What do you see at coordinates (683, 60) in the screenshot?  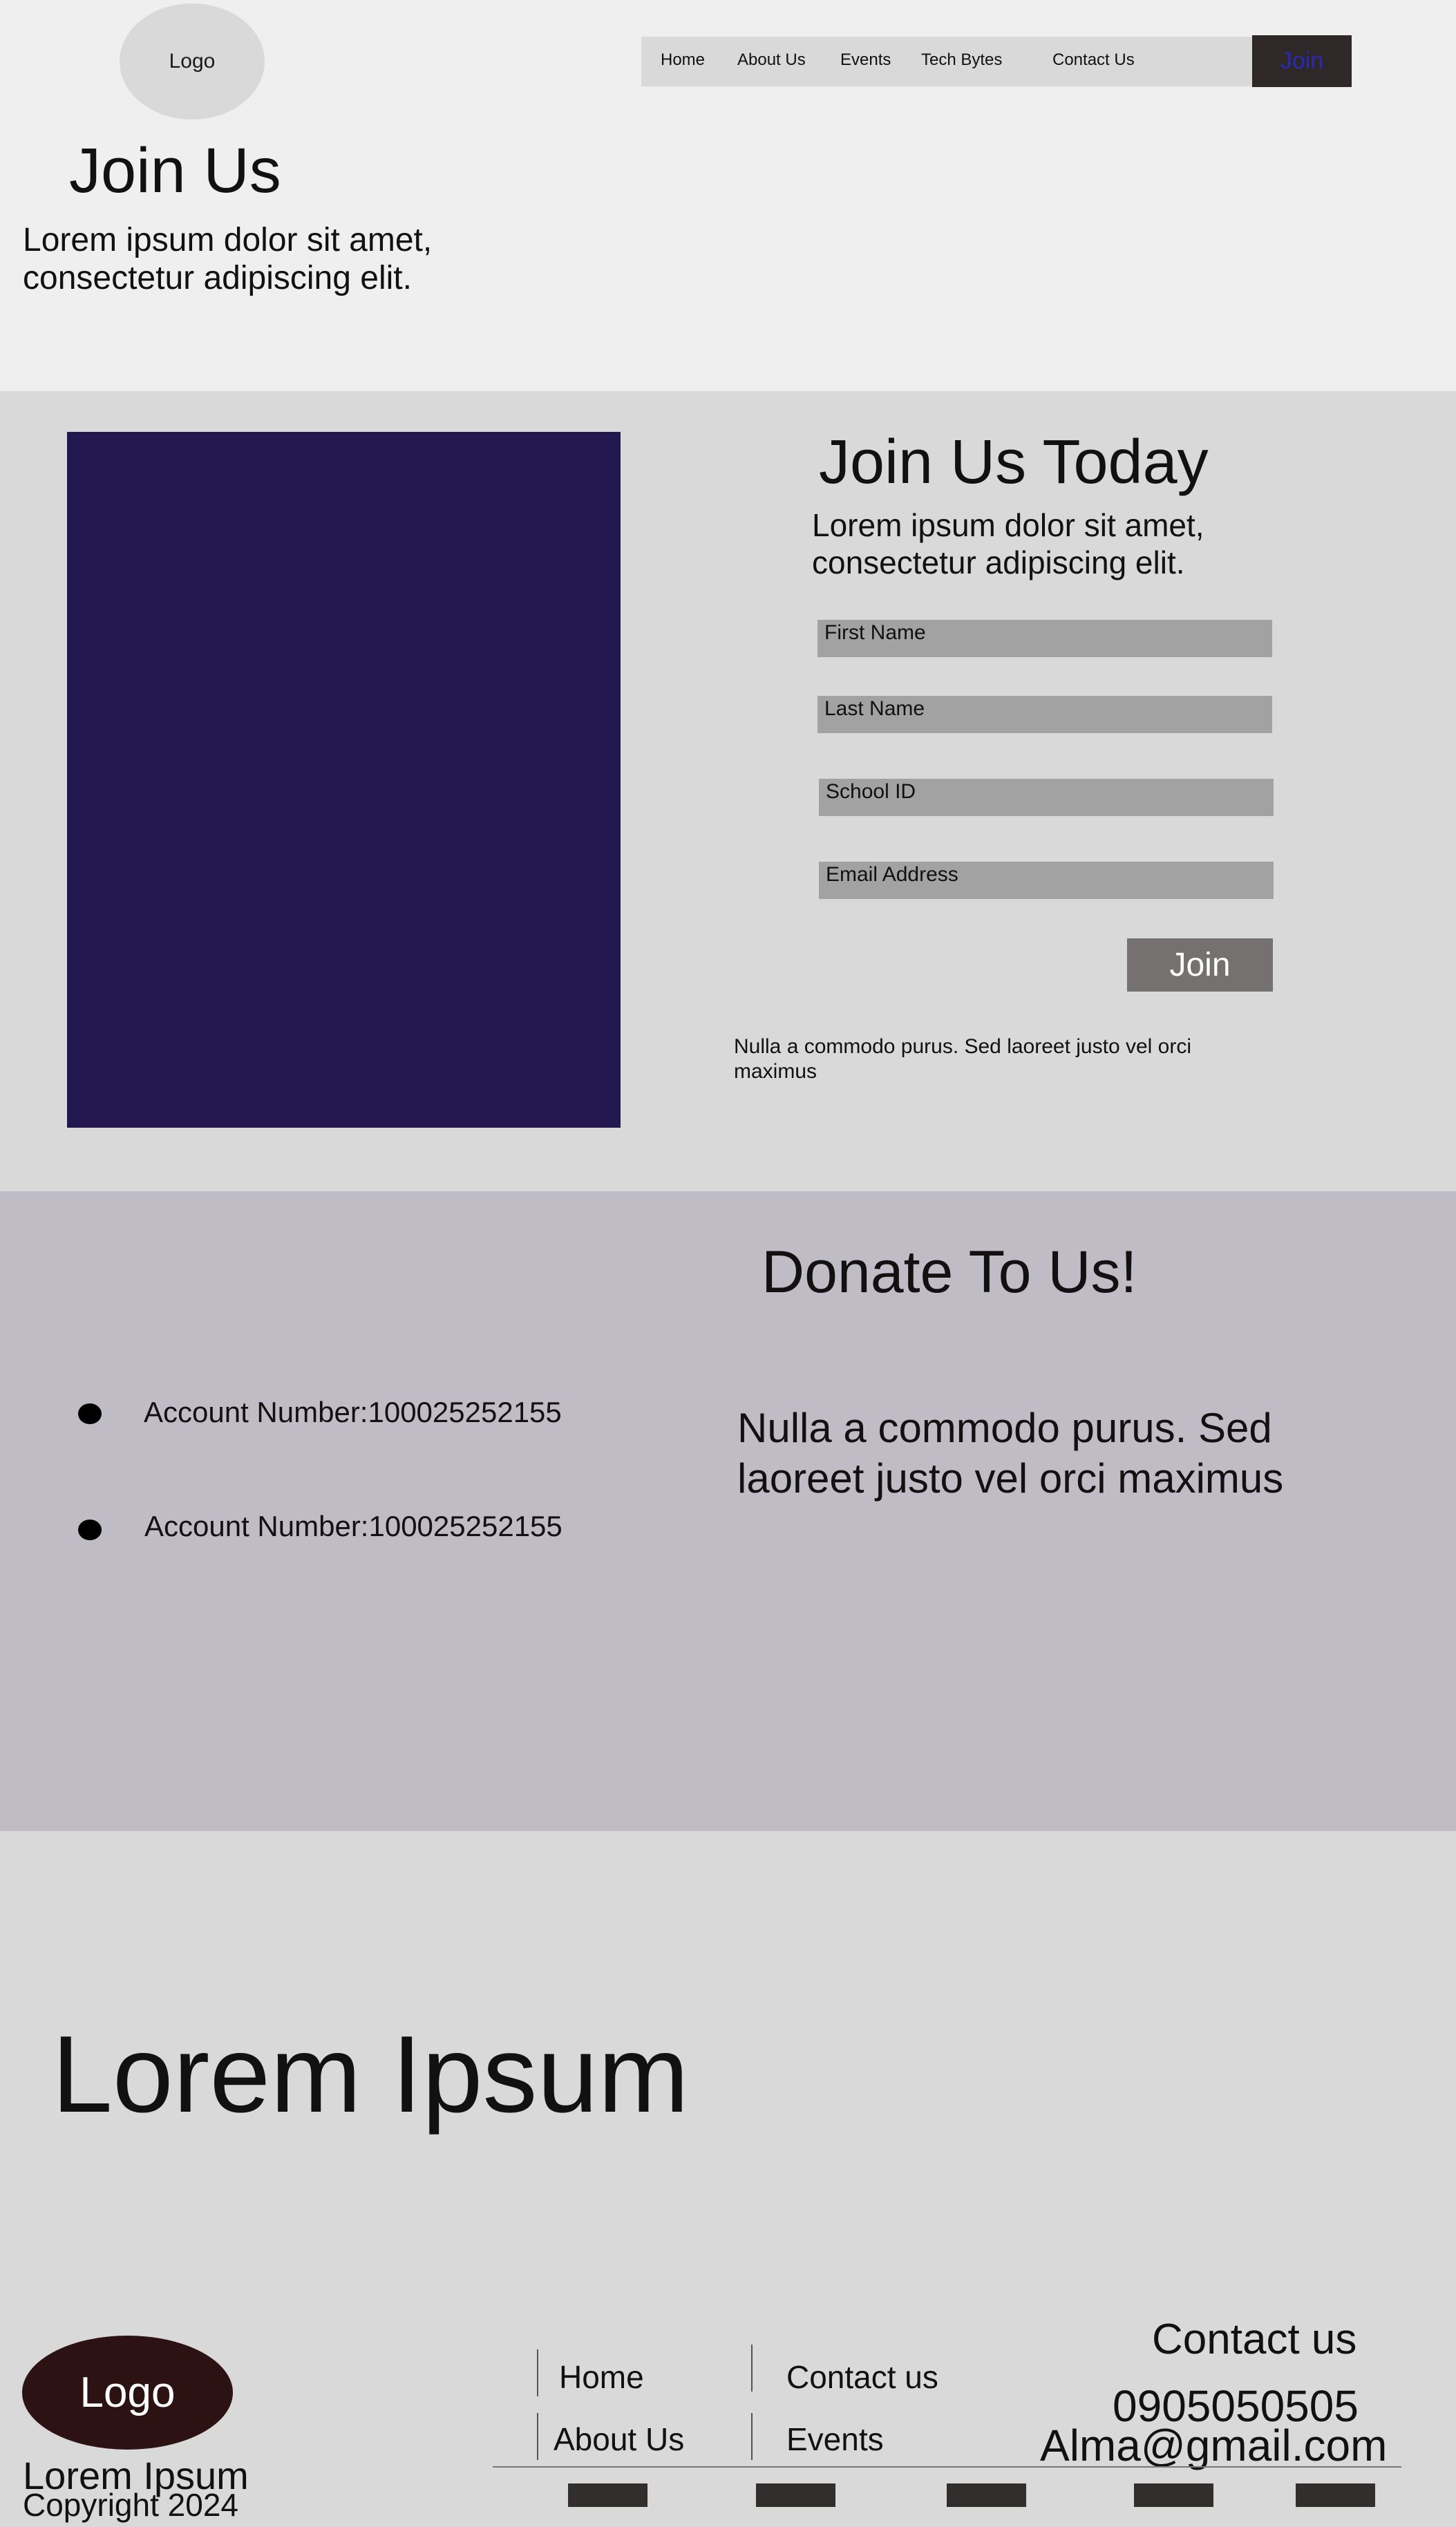 I see `nav-home: Home` at bounding box center [683, 60].